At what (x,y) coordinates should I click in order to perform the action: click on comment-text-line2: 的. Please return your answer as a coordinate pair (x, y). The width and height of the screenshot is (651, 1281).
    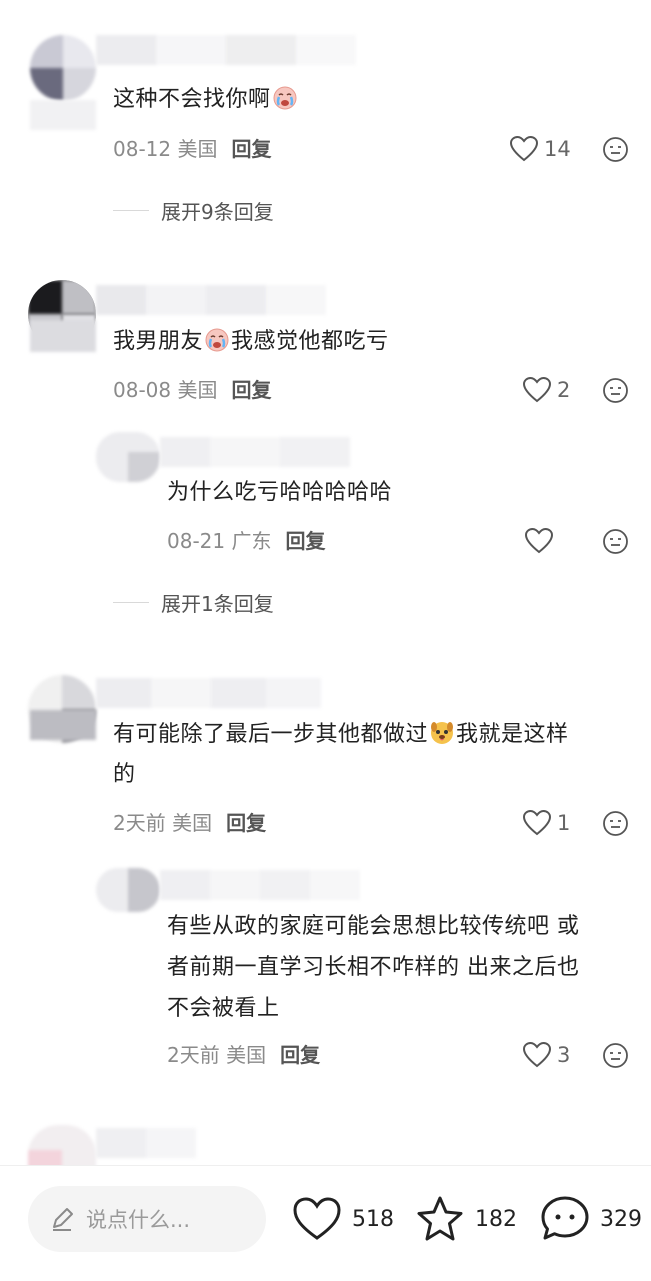
    Looking at the image, I should click on (124, 775).